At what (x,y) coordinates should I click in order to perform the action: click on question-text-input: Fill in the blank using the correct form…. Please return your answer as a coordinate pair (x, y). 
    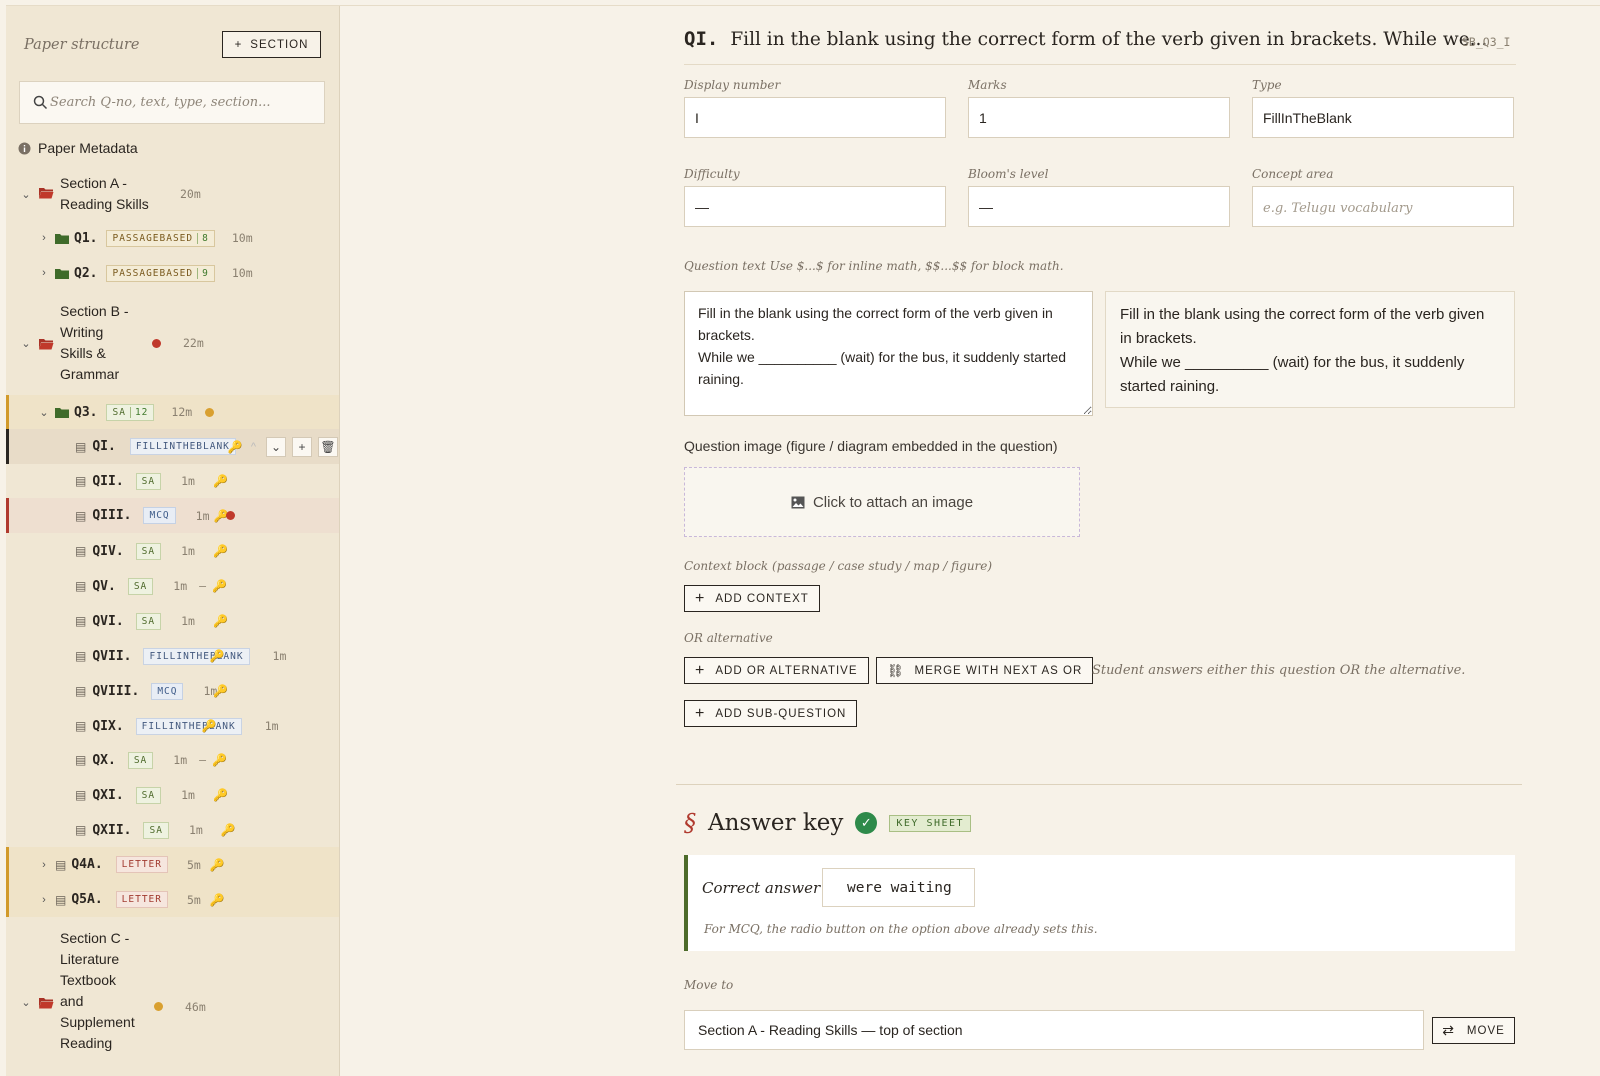
    Looking at the image, I should click on (888, 353).